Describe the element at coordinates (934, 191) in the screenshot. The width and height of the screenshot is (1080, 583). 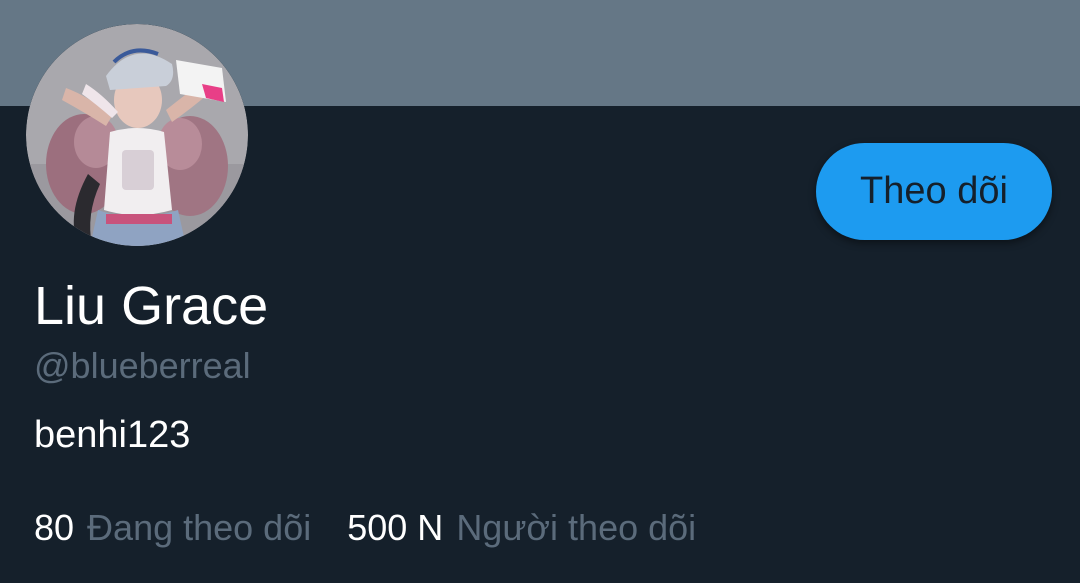
I see `follow-button: Theo dõi` at that location.